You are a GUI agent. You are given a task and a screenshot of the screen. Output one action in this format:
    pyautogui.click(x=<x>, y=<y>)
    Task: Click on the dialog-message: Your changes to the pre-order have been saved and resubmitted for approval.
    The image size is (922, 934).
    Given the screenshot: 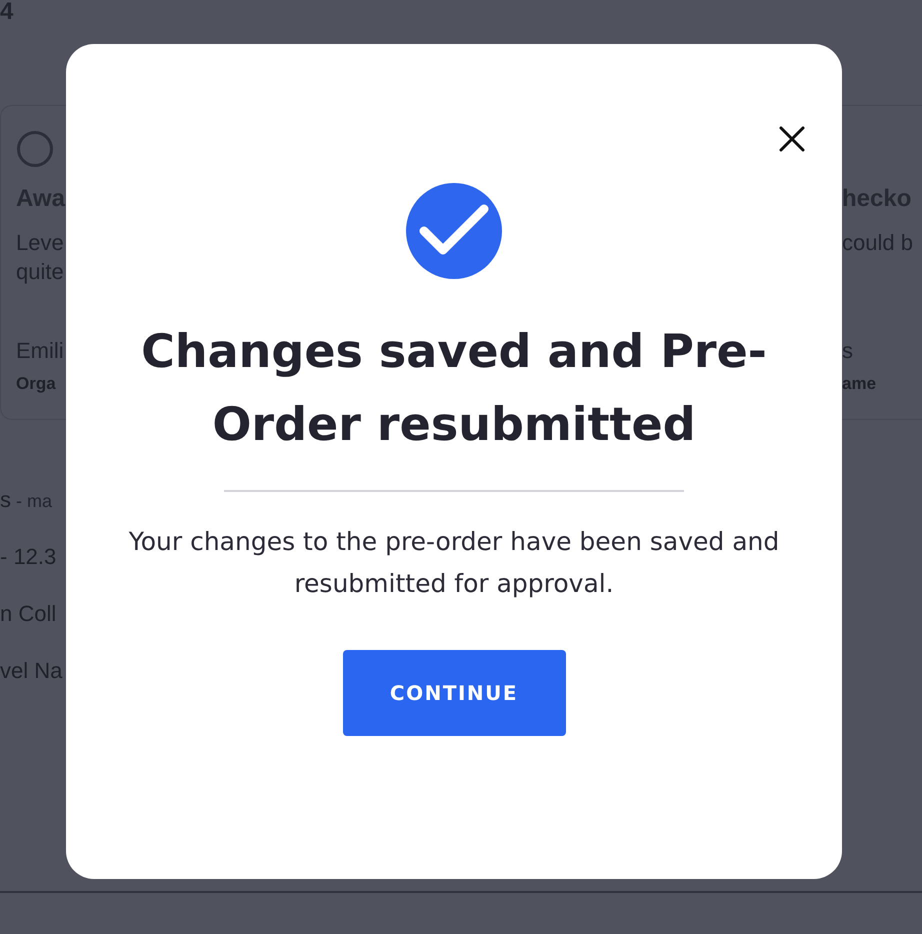 What is the action you would take?
    pyautogui.click(x=454, y=563)
    